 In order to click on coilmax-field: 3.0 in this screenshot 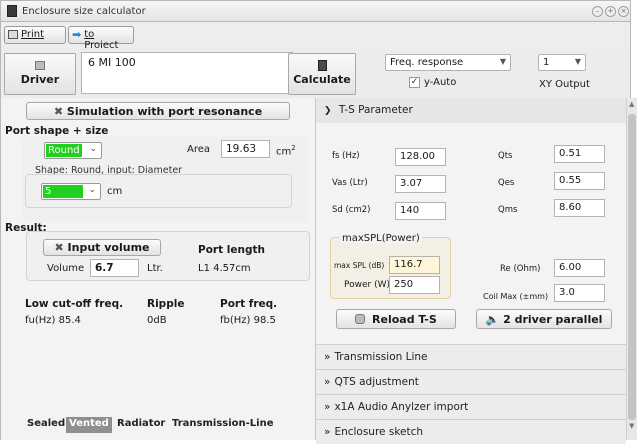, I will do `click(579, 293)`.